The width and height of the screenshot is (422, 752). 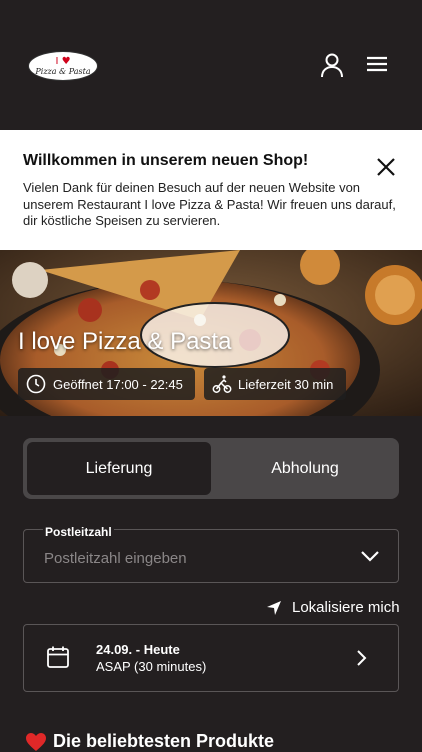 What do you see at coordinates (58, 657) in the screenshot?
I see `calendar-icon` at bounding box center [58, 657].